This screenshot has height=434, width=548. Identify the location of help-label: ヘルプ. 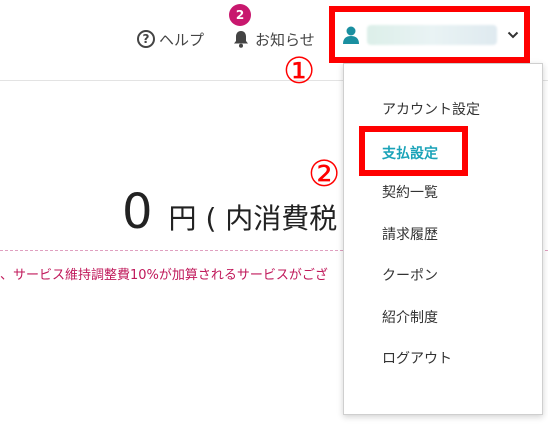
(182, 39).